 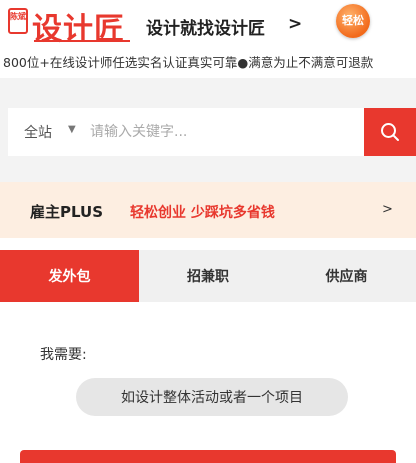 I want to click on search-scope-select: 全站, so click(x=38, y=132).